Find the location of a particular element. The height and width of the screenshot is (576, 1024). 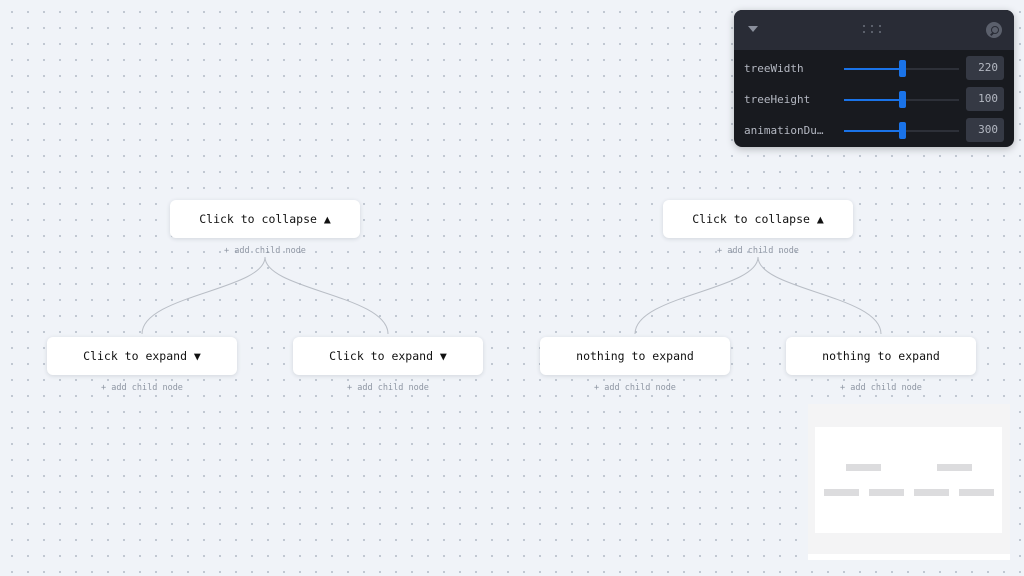

minimap is located at coordinates (909, 482).